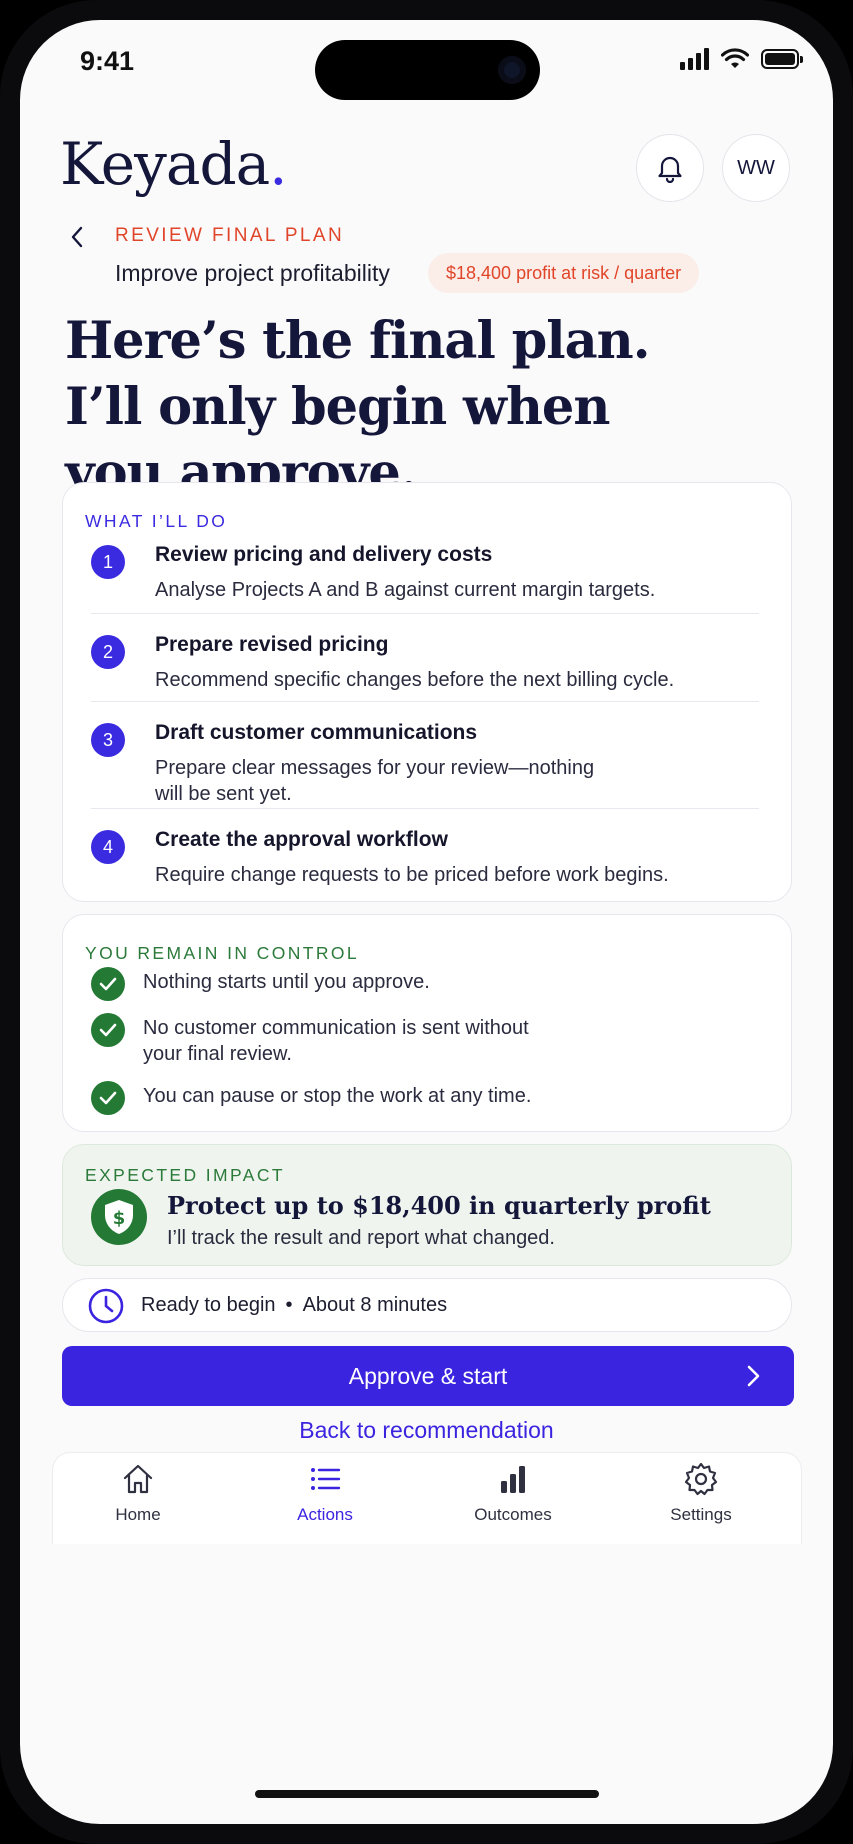  I want to click on status-icons, so click(741, 59).